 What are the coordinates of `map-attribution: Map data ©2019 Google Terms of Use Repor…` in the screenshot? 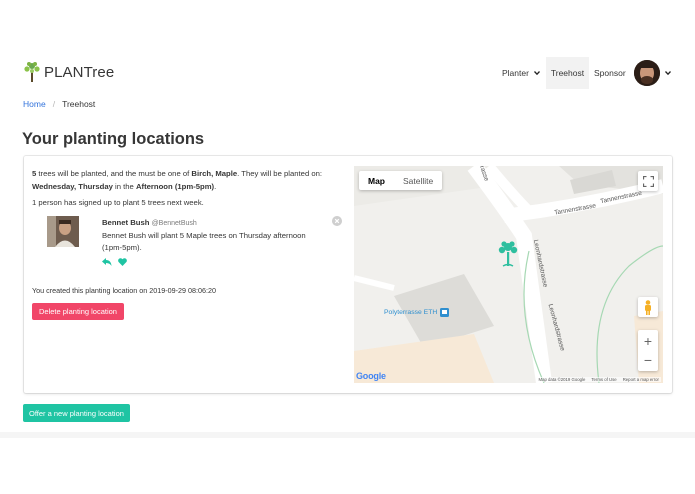 It's located at (598, 379).